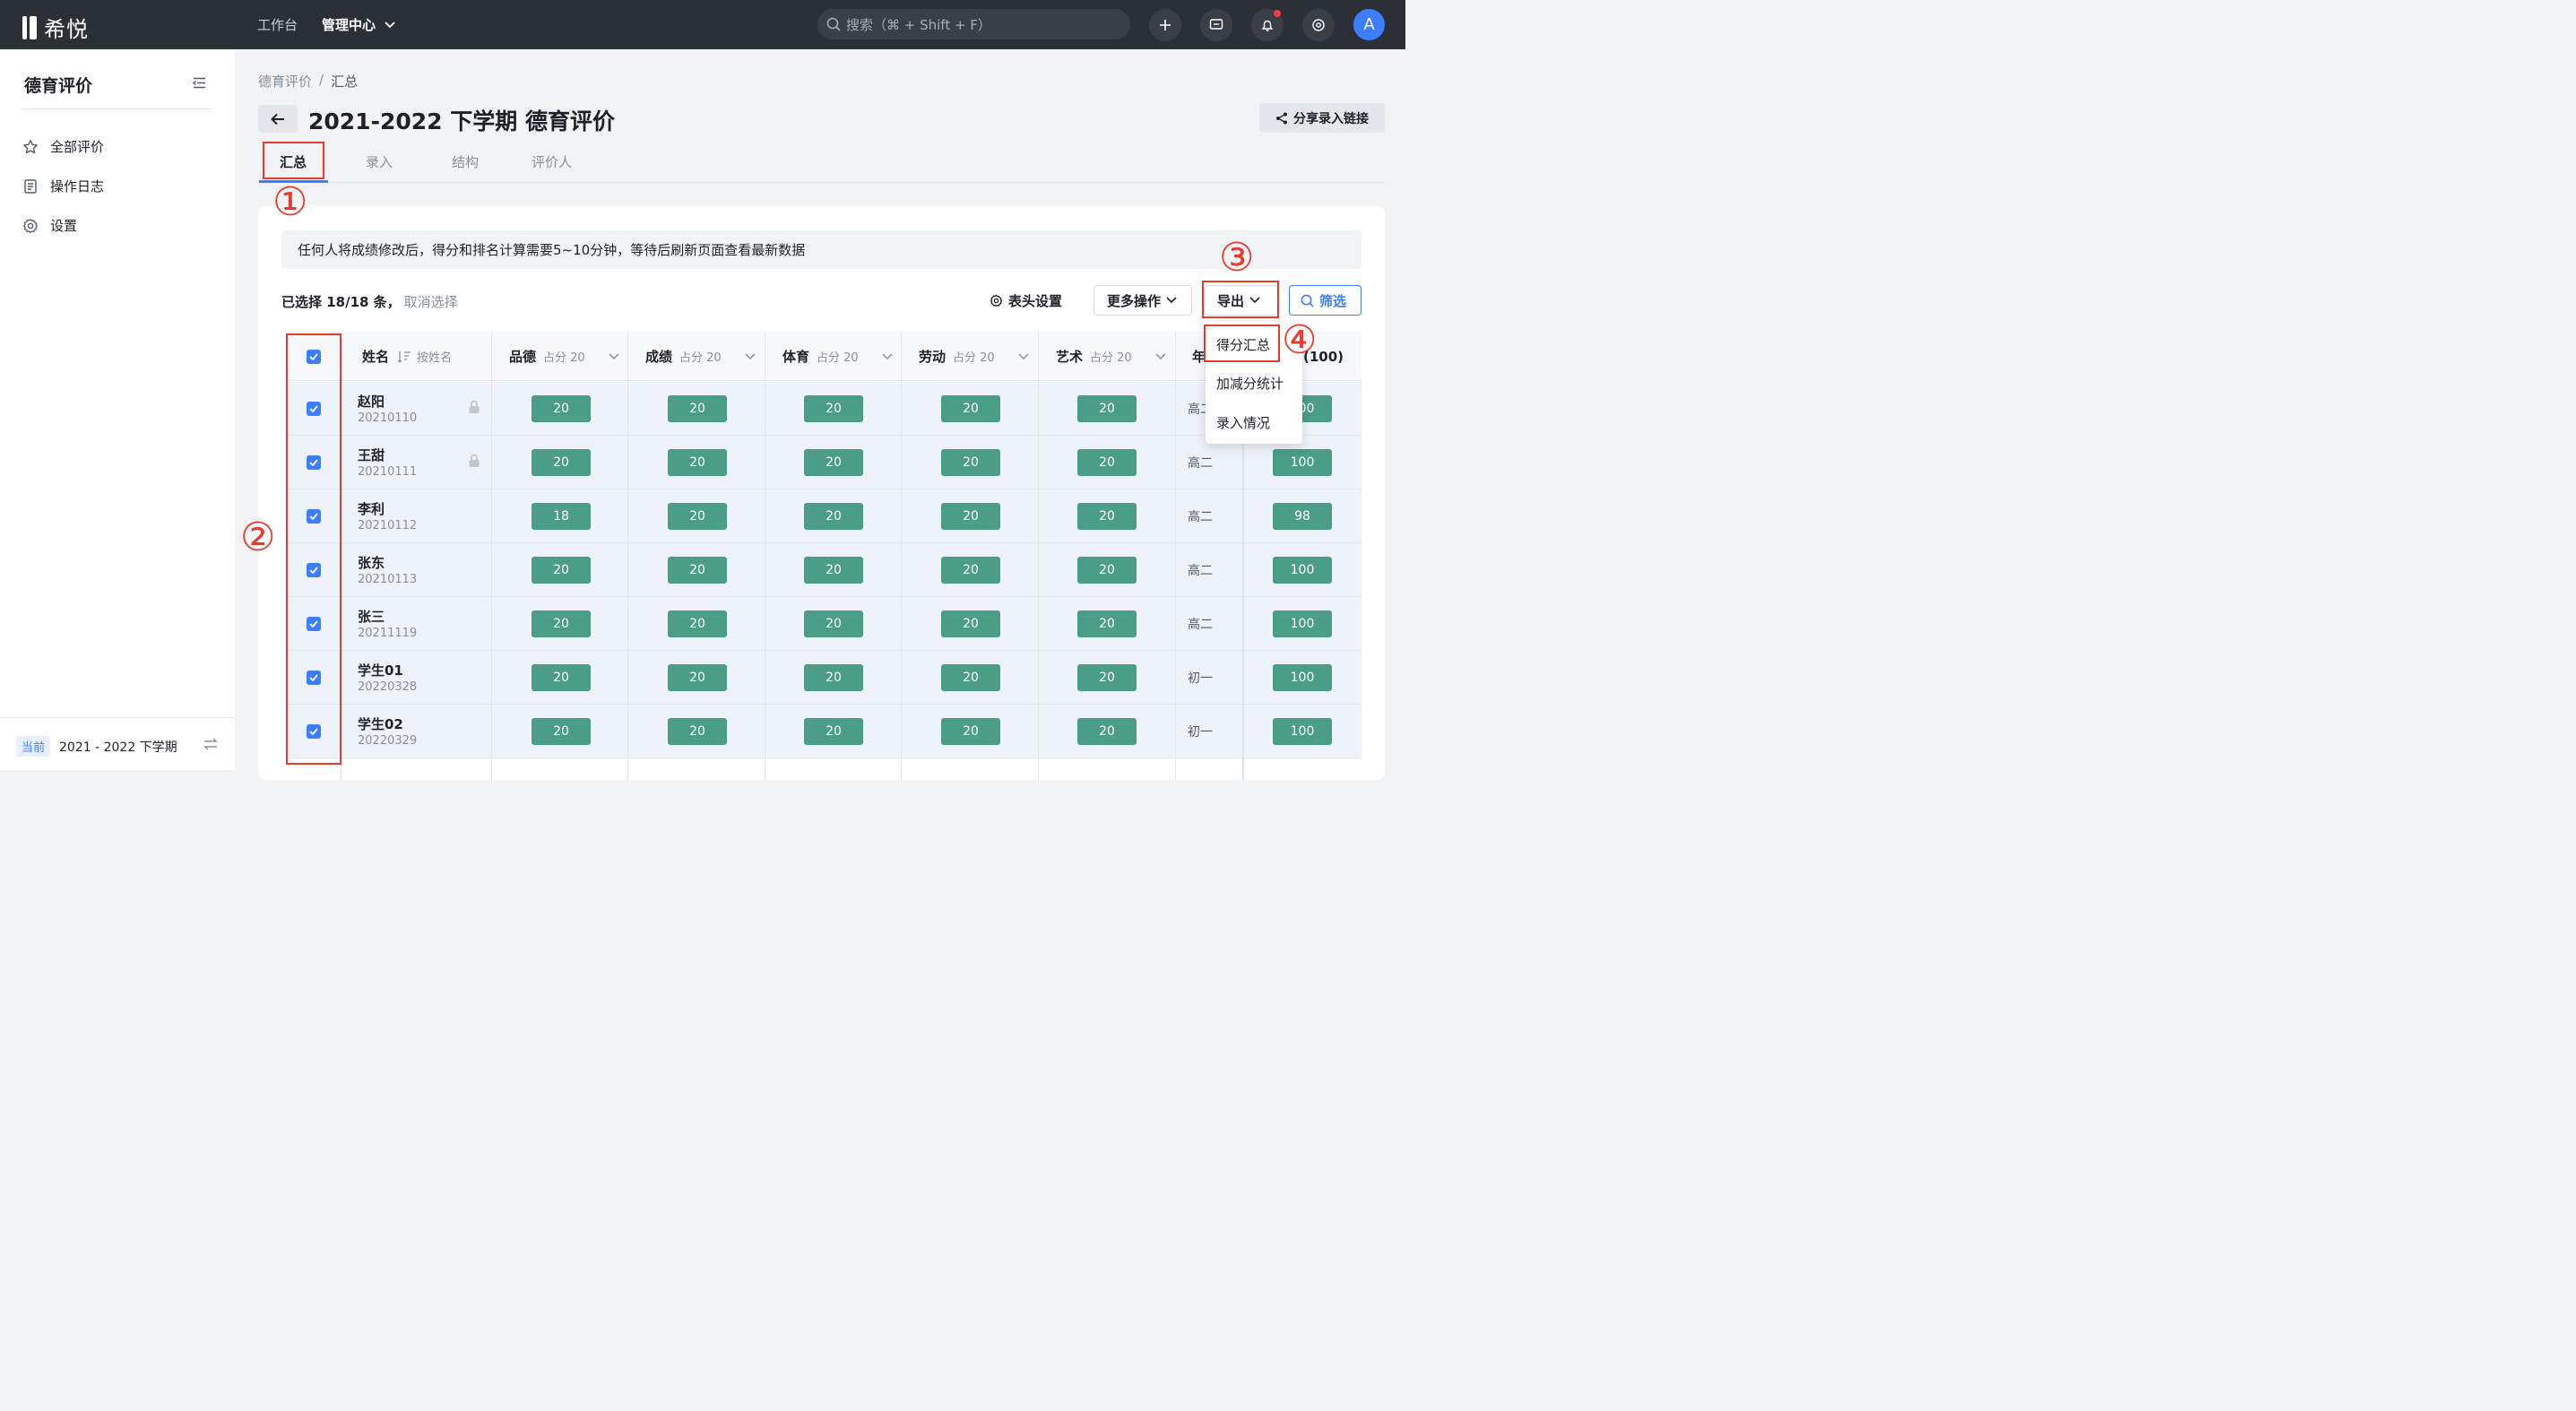 This screenshot has height=1411, width=2576. I want to click on table-row: 王甜 20210111 20 20 20 20 20 高二 100, so click(823, 462).